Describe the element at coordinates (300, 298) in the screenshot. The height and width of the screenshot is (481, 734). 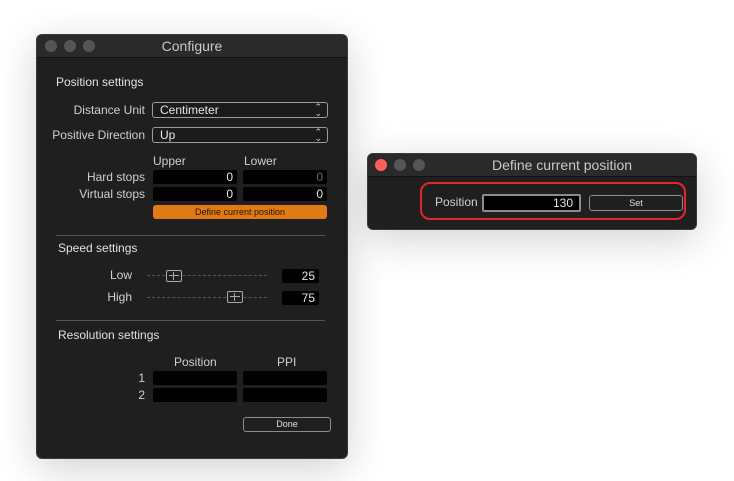
I see `speed-high-field: 75` at that location.